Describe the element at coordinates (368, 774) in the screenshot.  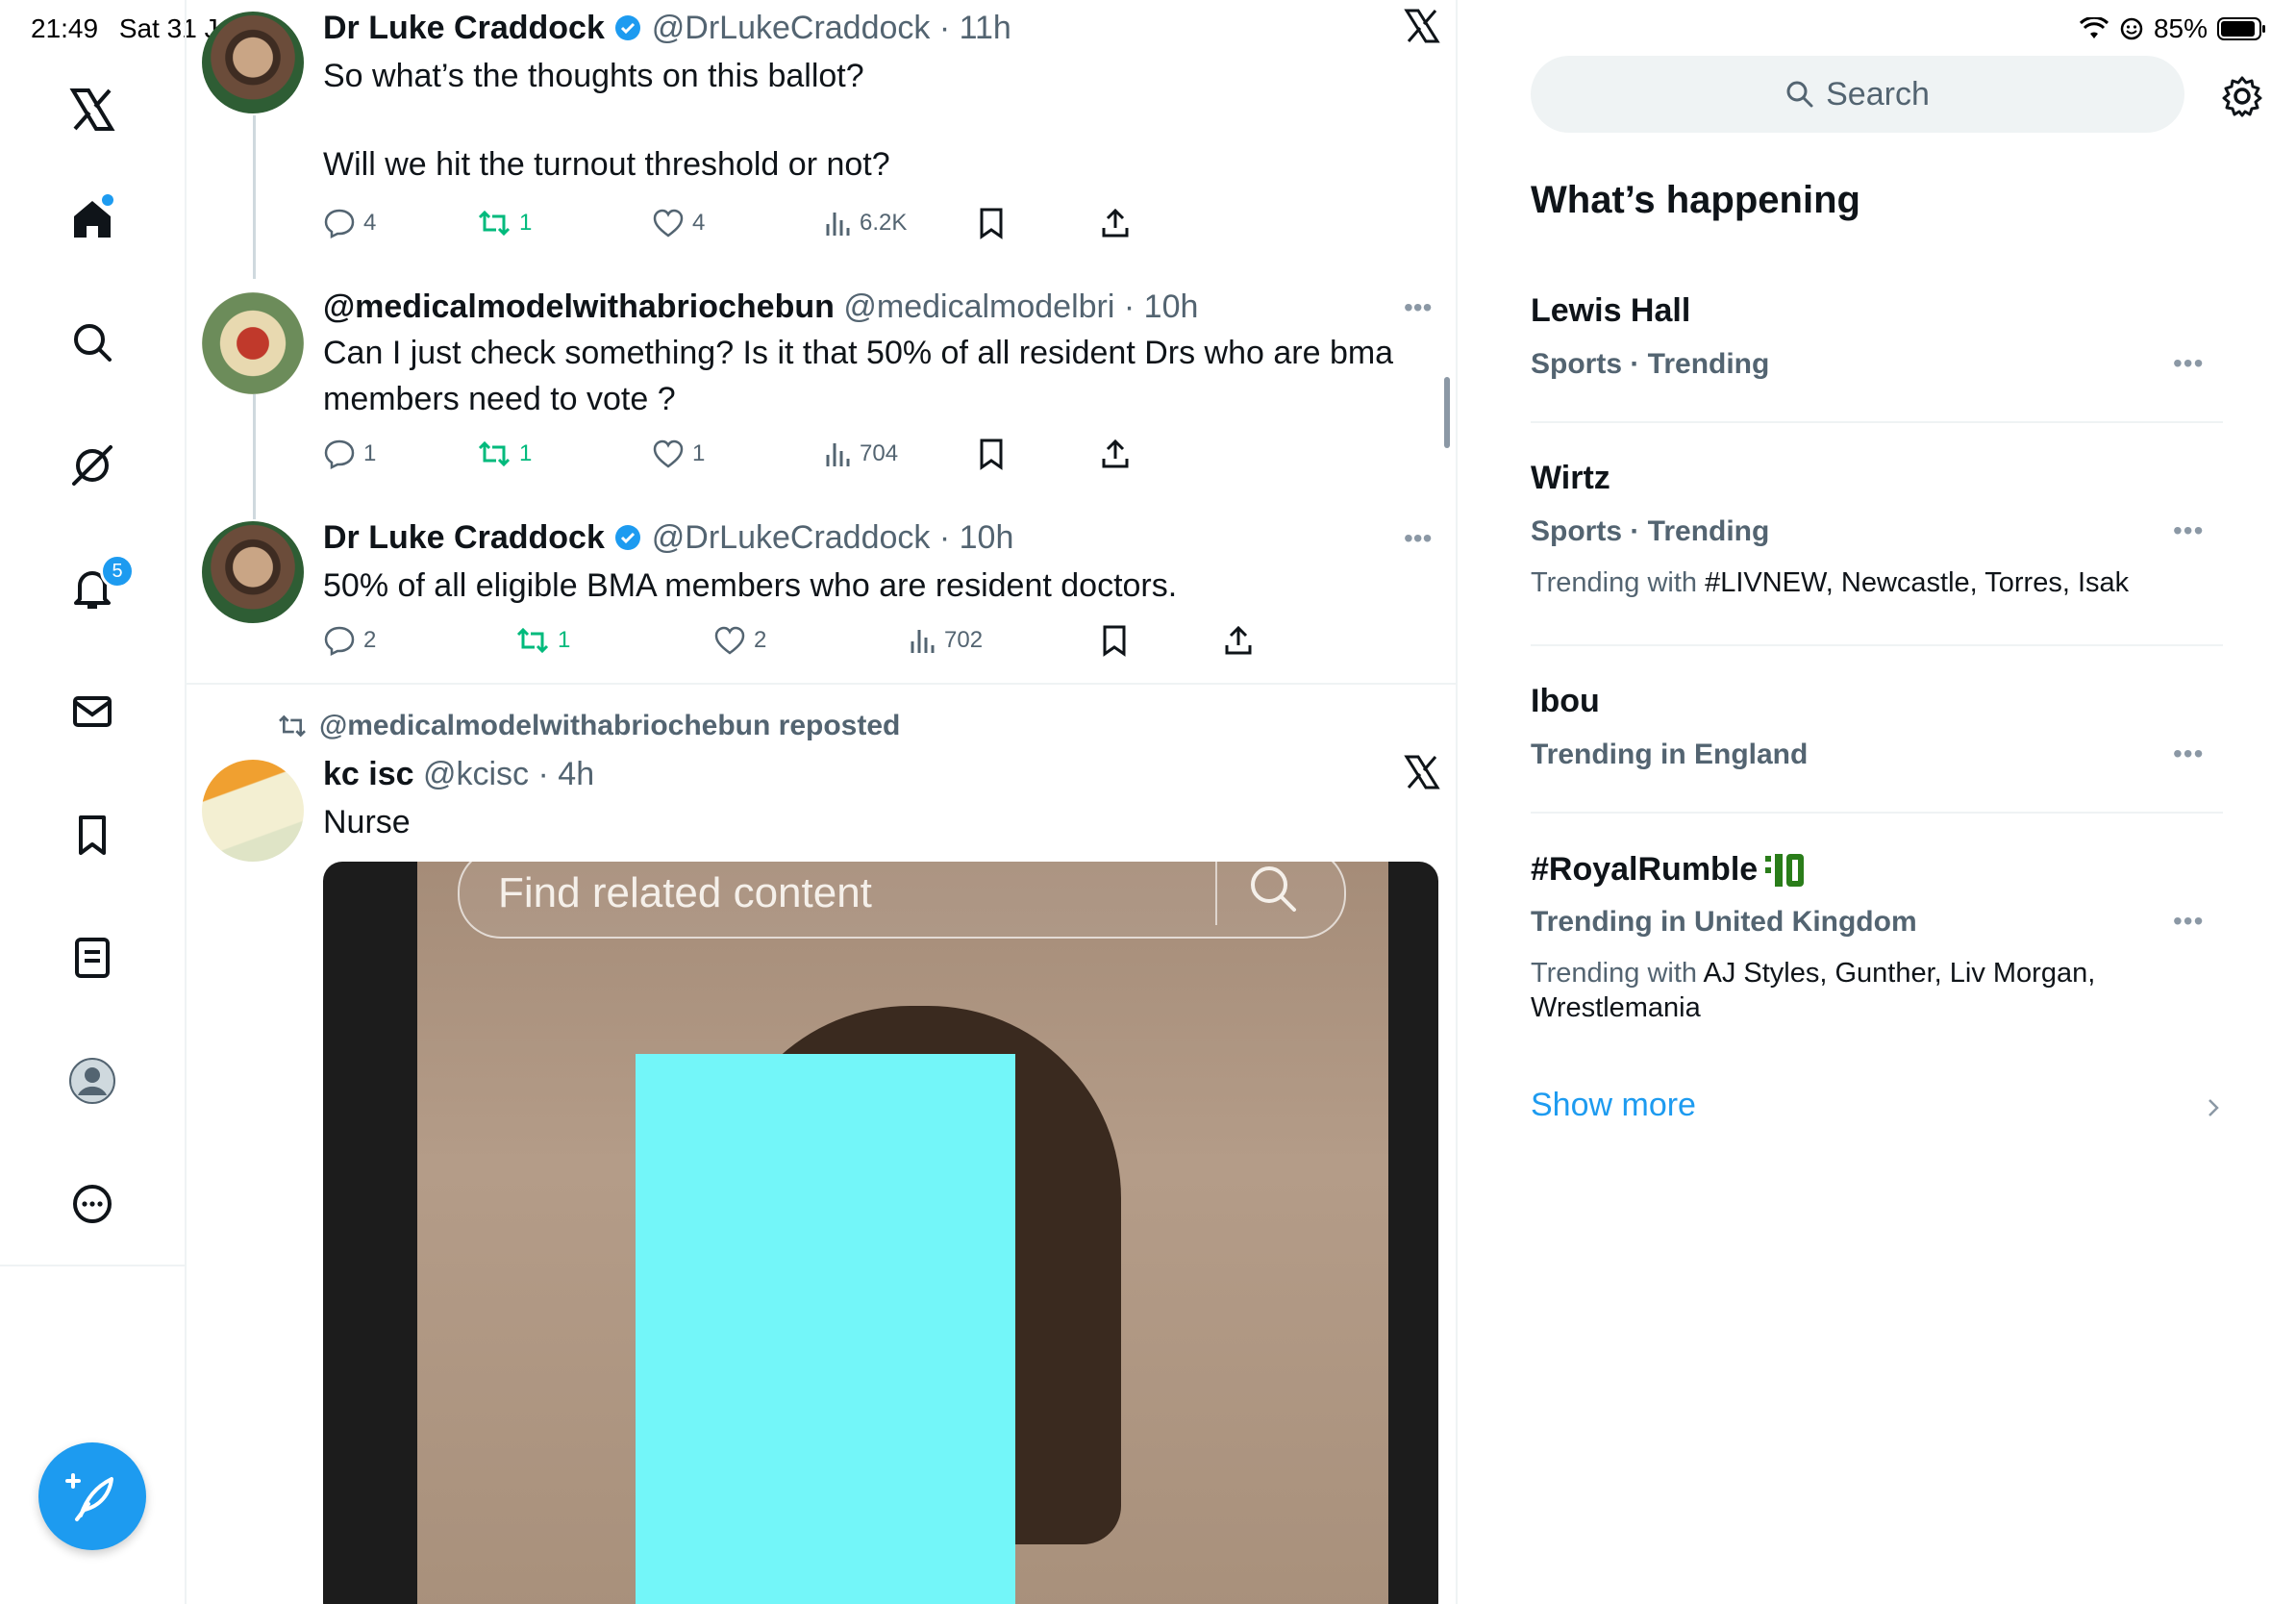
I see `author-name: kc isc` at that location.